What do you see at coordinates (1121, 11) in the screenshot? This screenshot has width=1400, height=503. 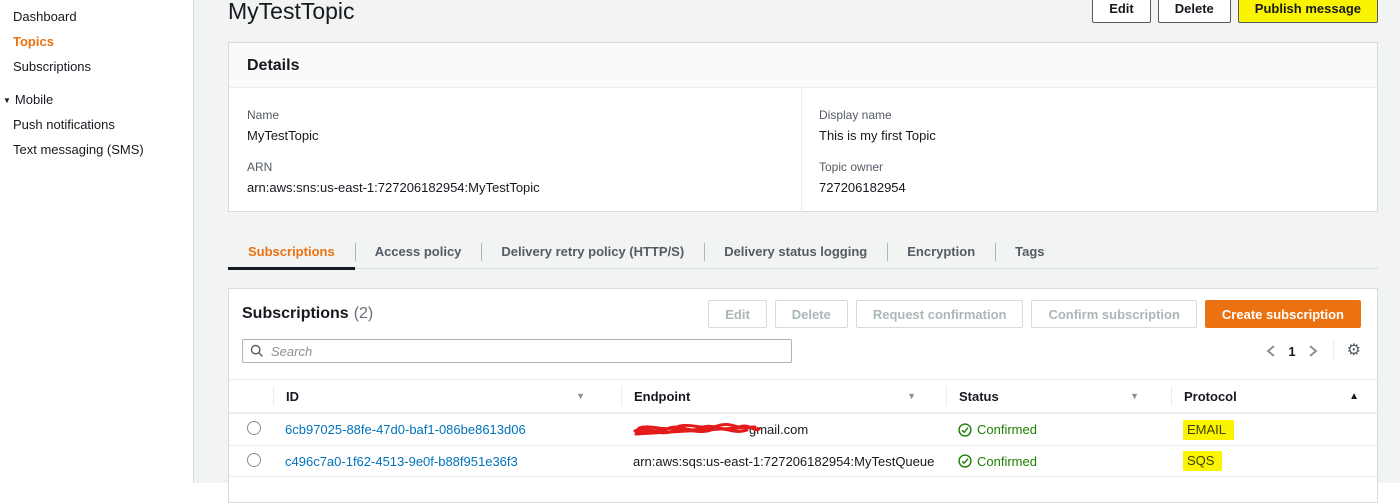 I see `edit-topic-button: Edit` at bounding box center [1121, 11].